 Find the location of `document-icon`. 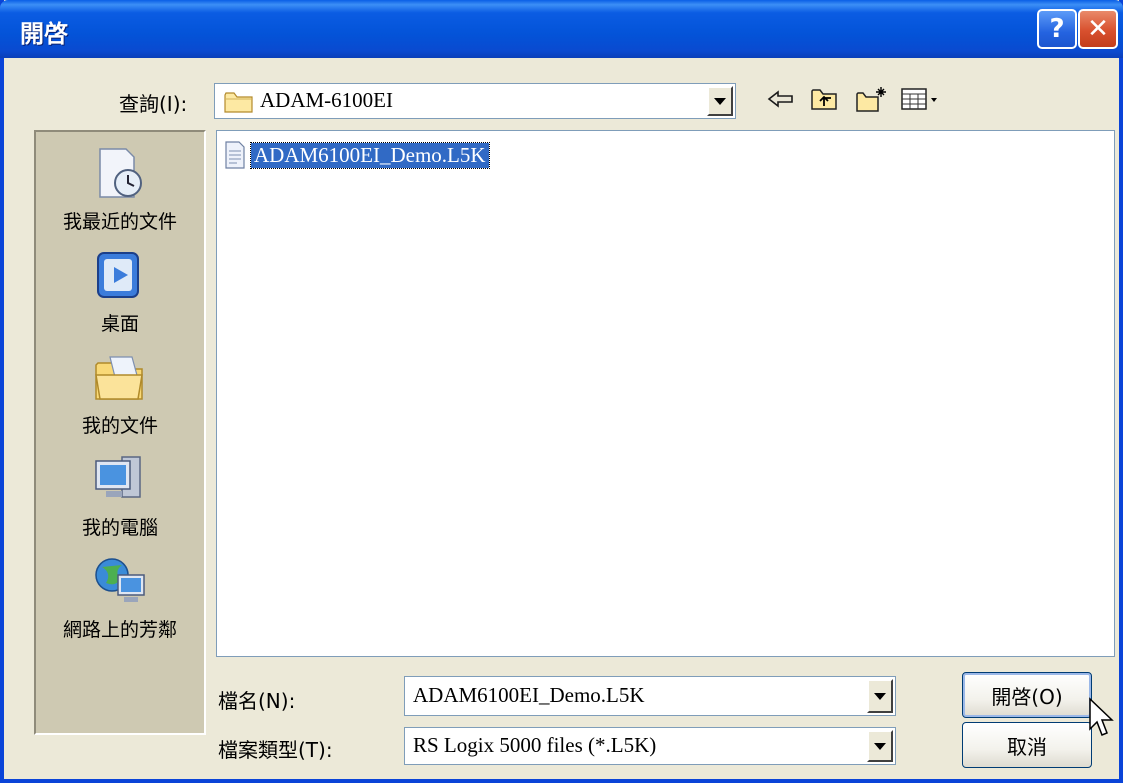

document-icon is located at coordinates (235, 155).